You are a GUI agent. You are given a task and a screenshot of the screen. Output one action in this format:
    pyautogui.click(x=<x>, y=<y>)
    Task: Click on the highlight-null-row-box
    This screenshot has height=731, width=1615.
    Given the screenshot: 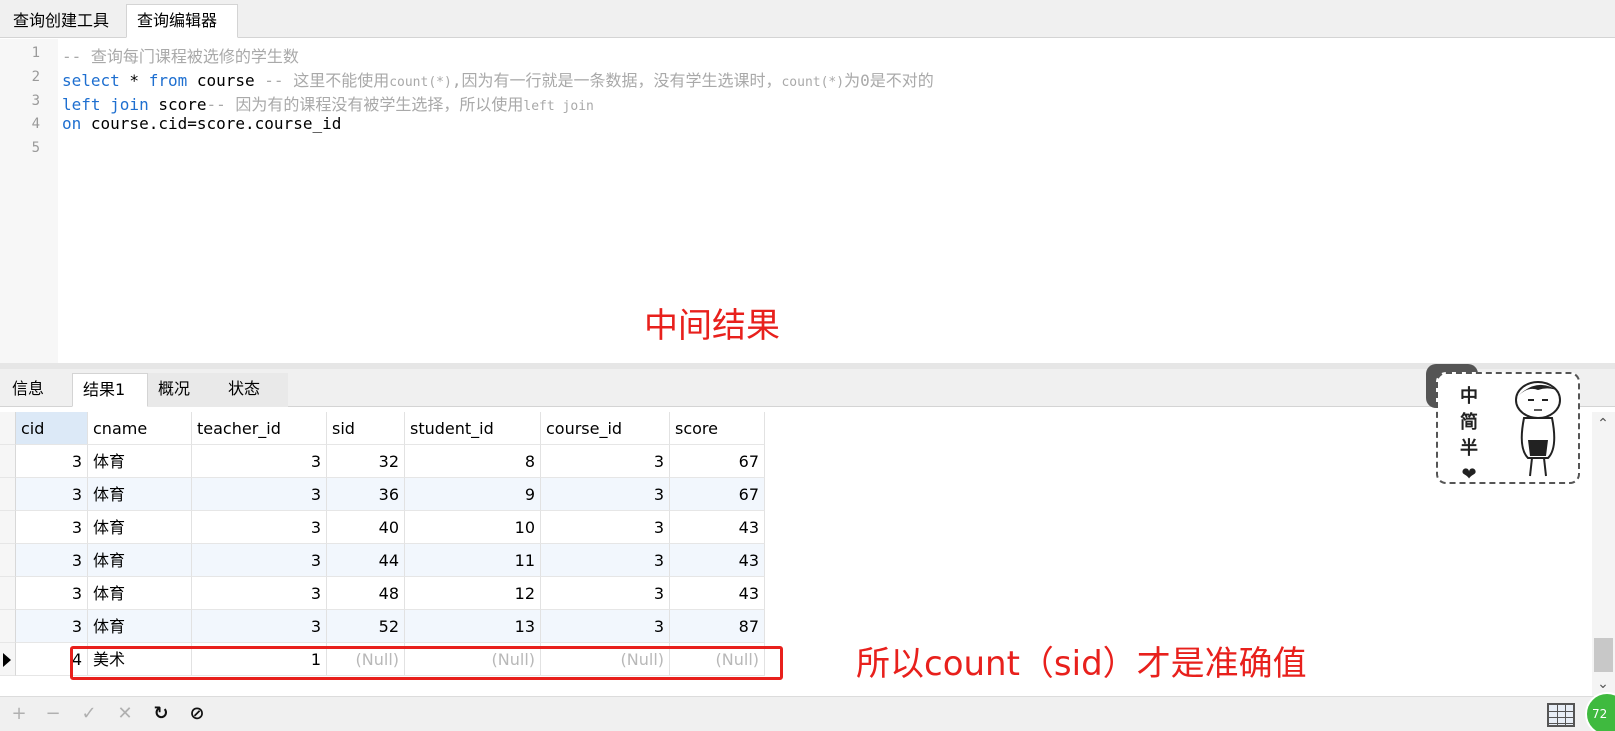 What is the action you would take?
    pyautogui.click(x=426, y=663)
    